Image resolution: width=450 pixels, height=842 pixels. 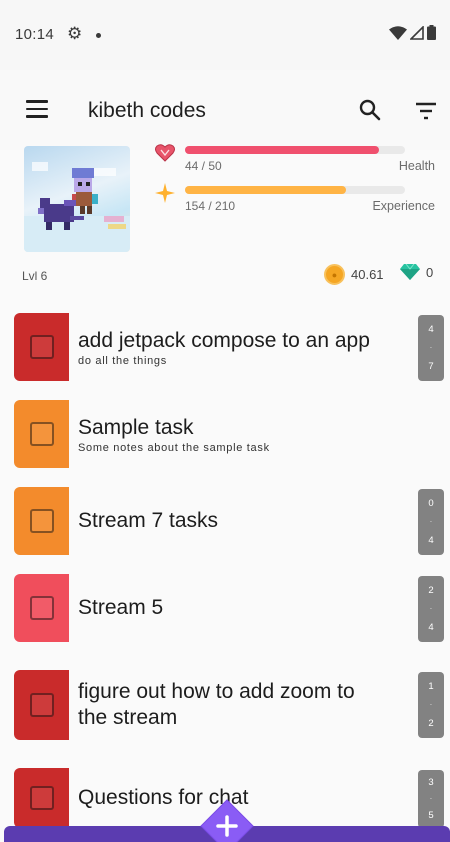 I want to click on wifi-icon, so click(x=398, y=32).